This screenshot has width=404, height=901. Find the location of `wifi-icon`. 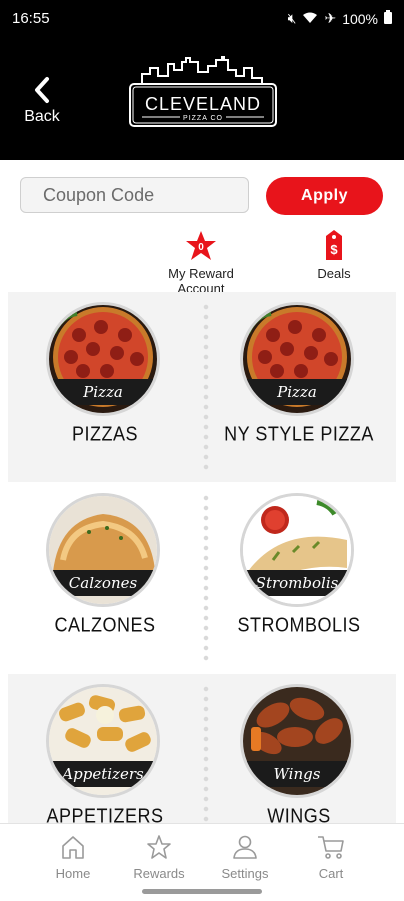

wifi-icon is located at coordinates (310, 19).